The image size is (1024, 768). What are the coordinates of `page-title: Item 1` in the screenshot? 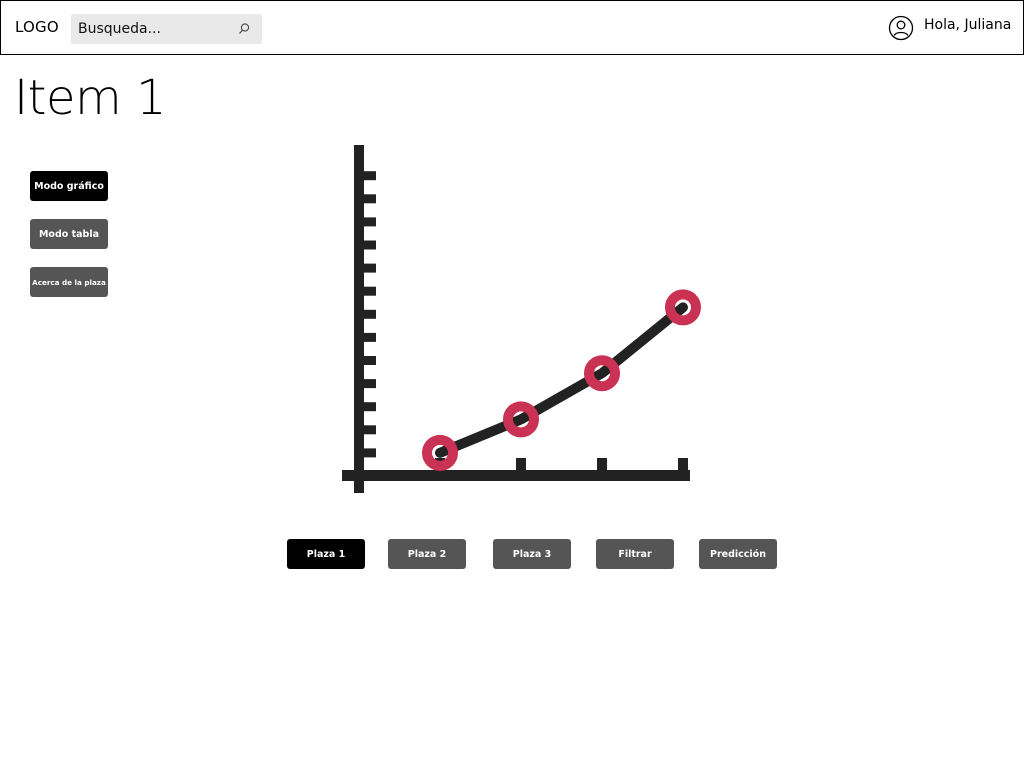 It's located at (90, 98).